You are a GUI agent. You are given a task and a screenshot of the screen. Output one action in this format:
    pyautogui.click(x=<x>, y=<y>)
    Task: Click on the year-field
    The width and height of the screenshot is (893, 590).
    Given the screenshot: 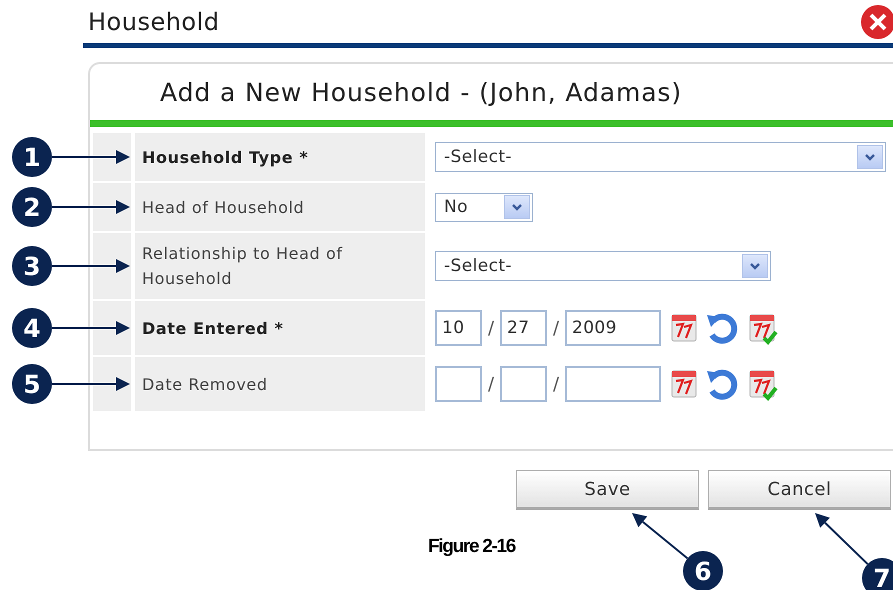 What is the action you would take?
    pyautogui.click(x=613, y=384)
    